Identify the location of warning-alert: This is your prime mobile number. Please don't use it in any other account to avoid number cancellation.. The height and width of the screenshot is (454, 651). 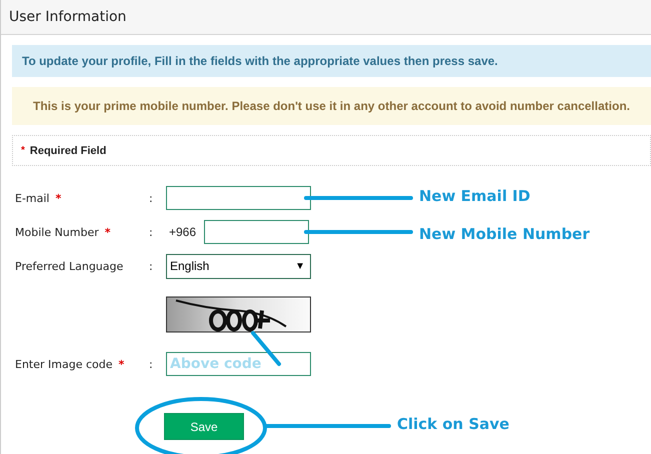
(331, 106).